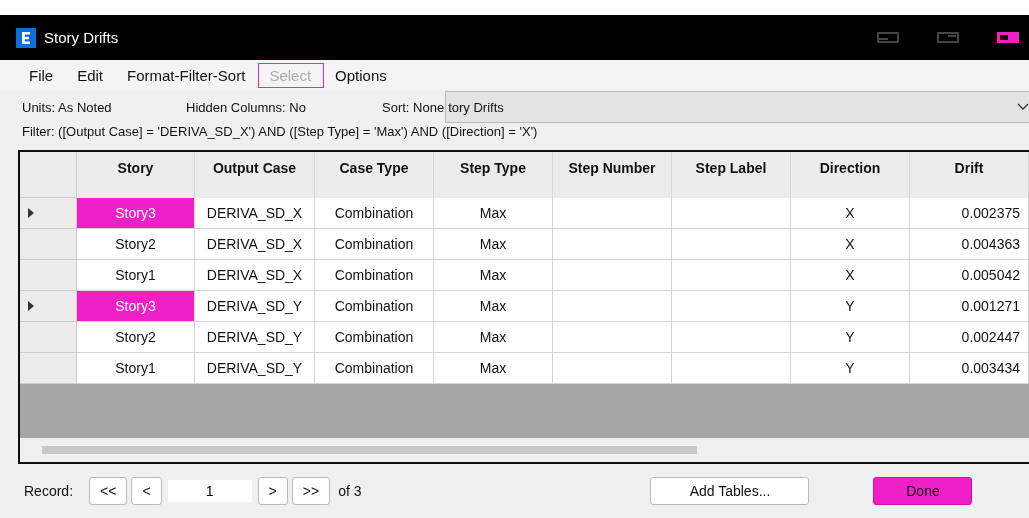  Describe the element at coordinates (272, 491) in the screenshot. I see `next-record-button: >` at that location.